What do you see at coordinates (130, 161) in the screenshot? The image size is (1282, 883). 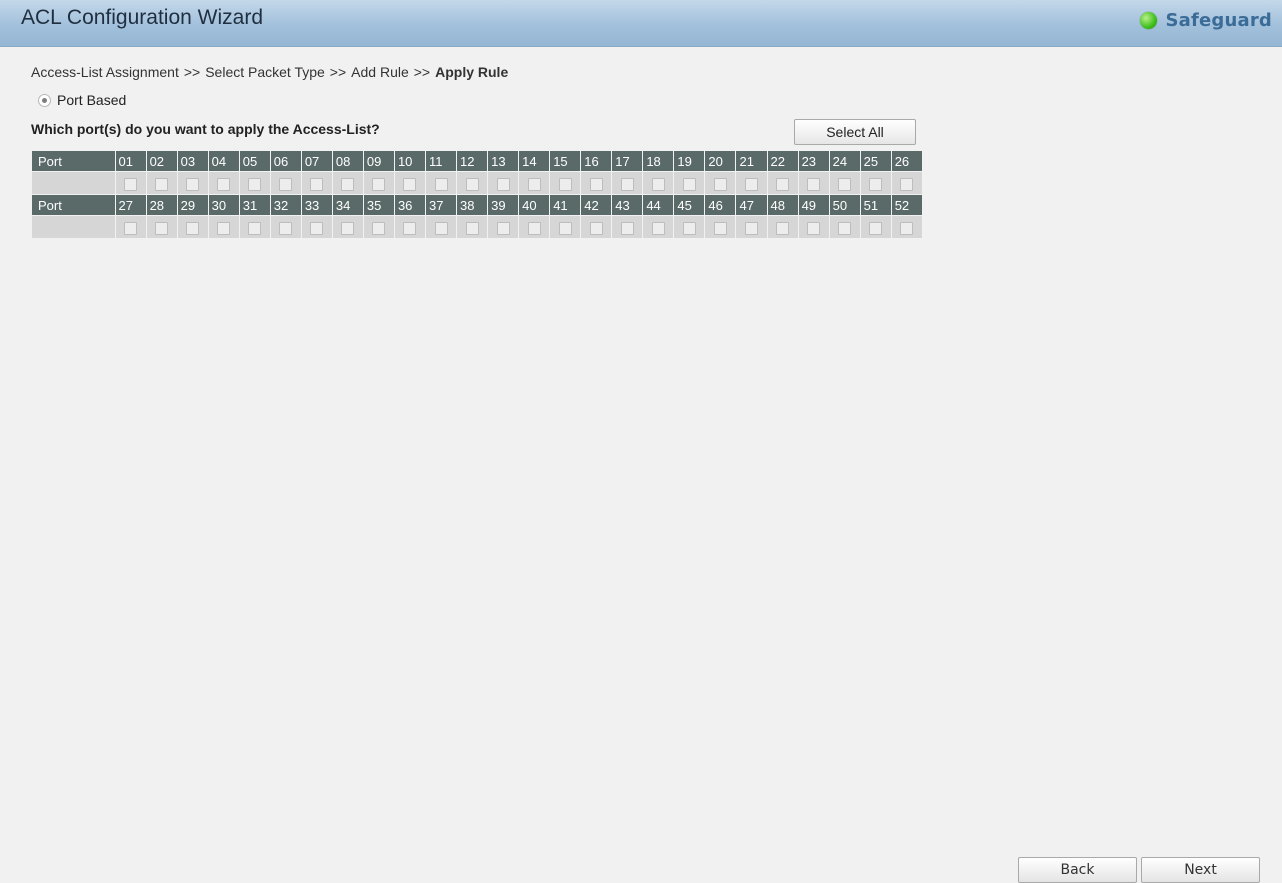 I see `port-number-01: 01` at bounding box center [130, 161].